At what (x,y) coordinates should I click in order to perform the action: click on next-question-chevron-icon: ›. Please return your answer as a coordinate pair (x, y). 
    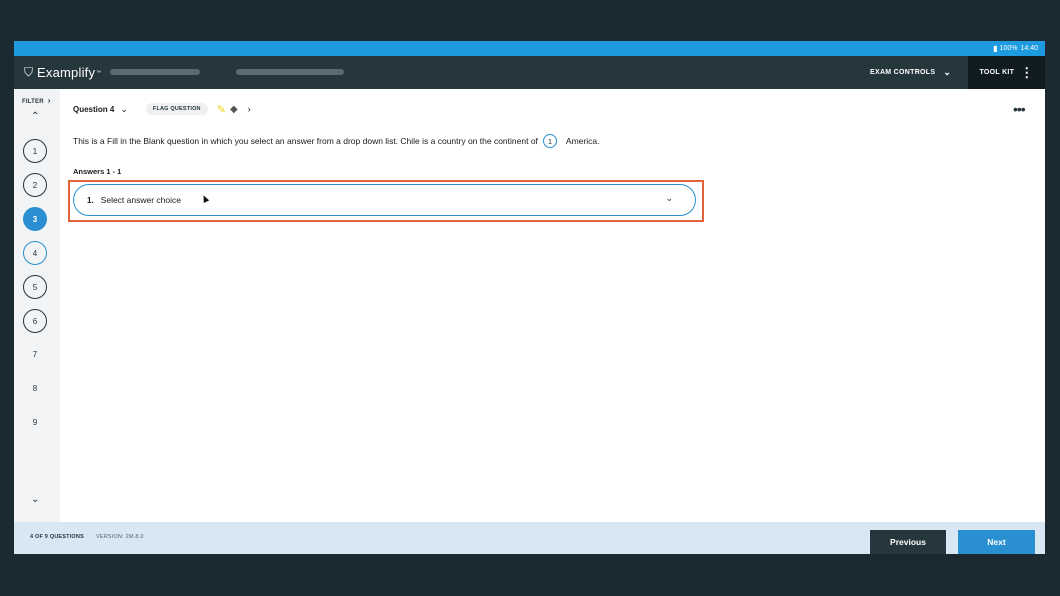
    Looking at the image, I should click on (249, 109).